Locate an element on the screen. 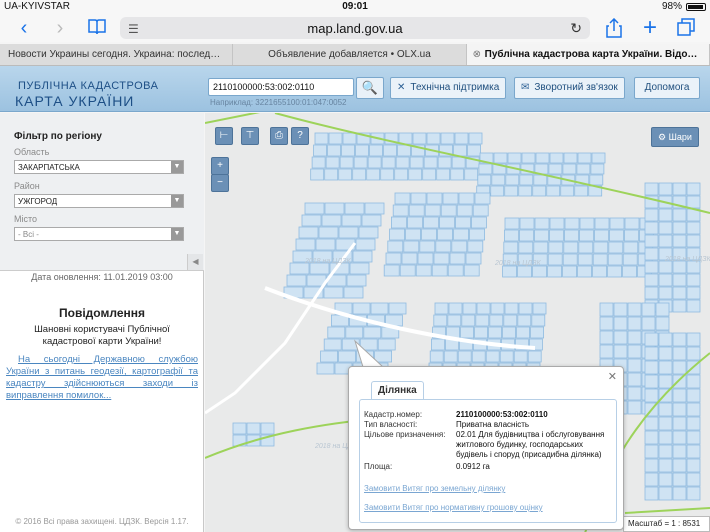 The image size is (710, 532). logo-line-2: КАРТА УКРАЇНИ is located at coordinates (75, 101).